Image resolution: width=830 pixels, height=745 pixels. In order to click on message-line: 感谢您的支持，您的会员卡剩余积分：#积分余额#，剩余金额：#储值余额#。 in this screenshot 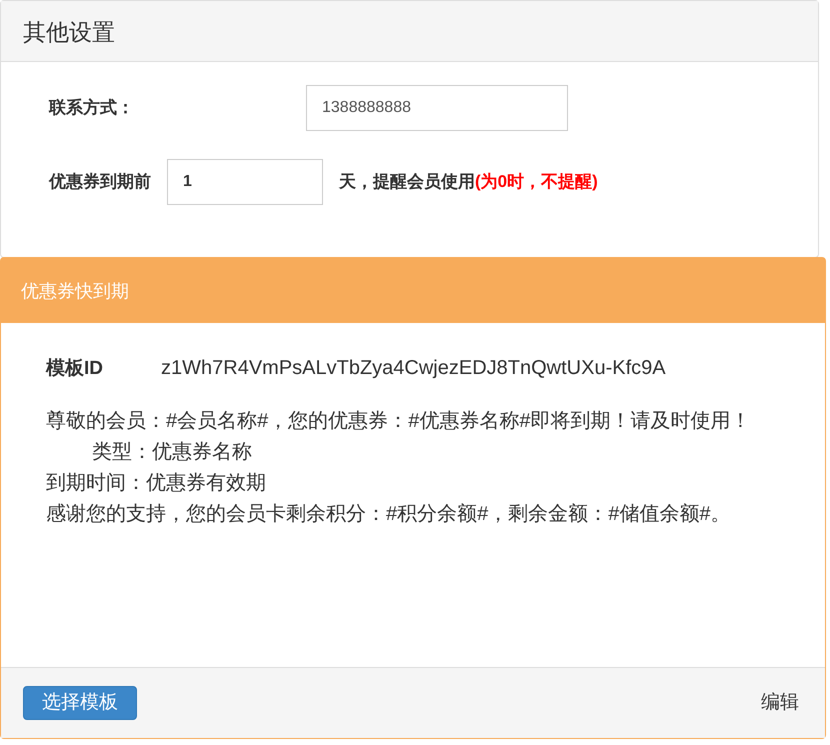, I will do `click(389, 514)`.